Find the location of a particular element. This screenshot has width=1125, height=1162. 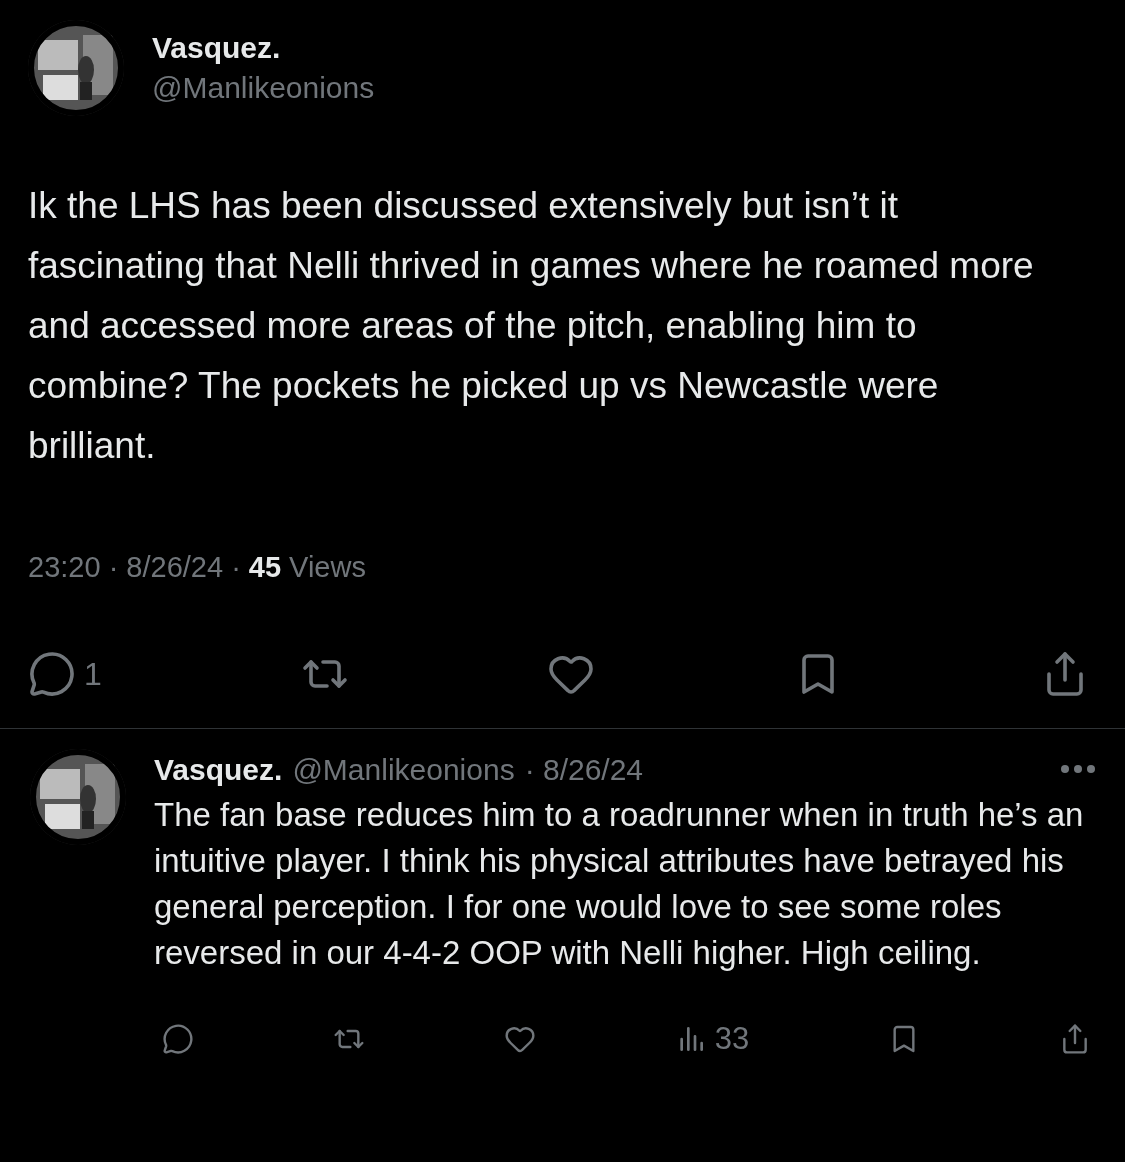

more-icon is located at coordinates (1078, 769).